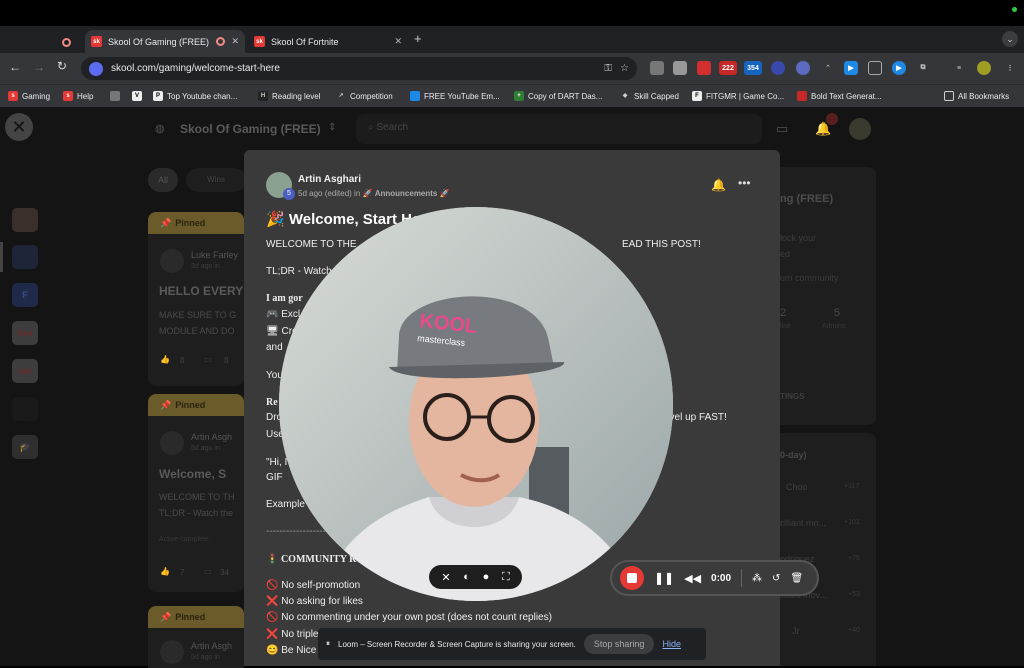 This screenshot has width=1024, height=668. What do you see at coordinates (39, 67) in the screenshot?
I see `forward-icon: →` at bounding box center [39, 67].